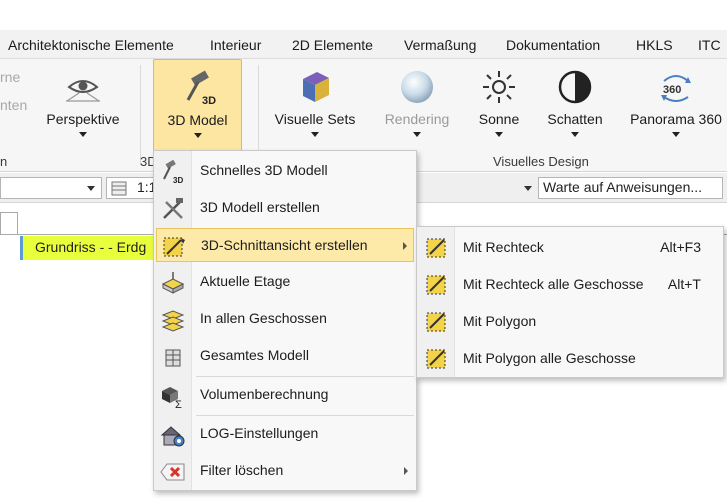 Image resolution: width=727 pixels, height=501 pixels. I want to click on sonne-button: Sonne, so click(499, 107).